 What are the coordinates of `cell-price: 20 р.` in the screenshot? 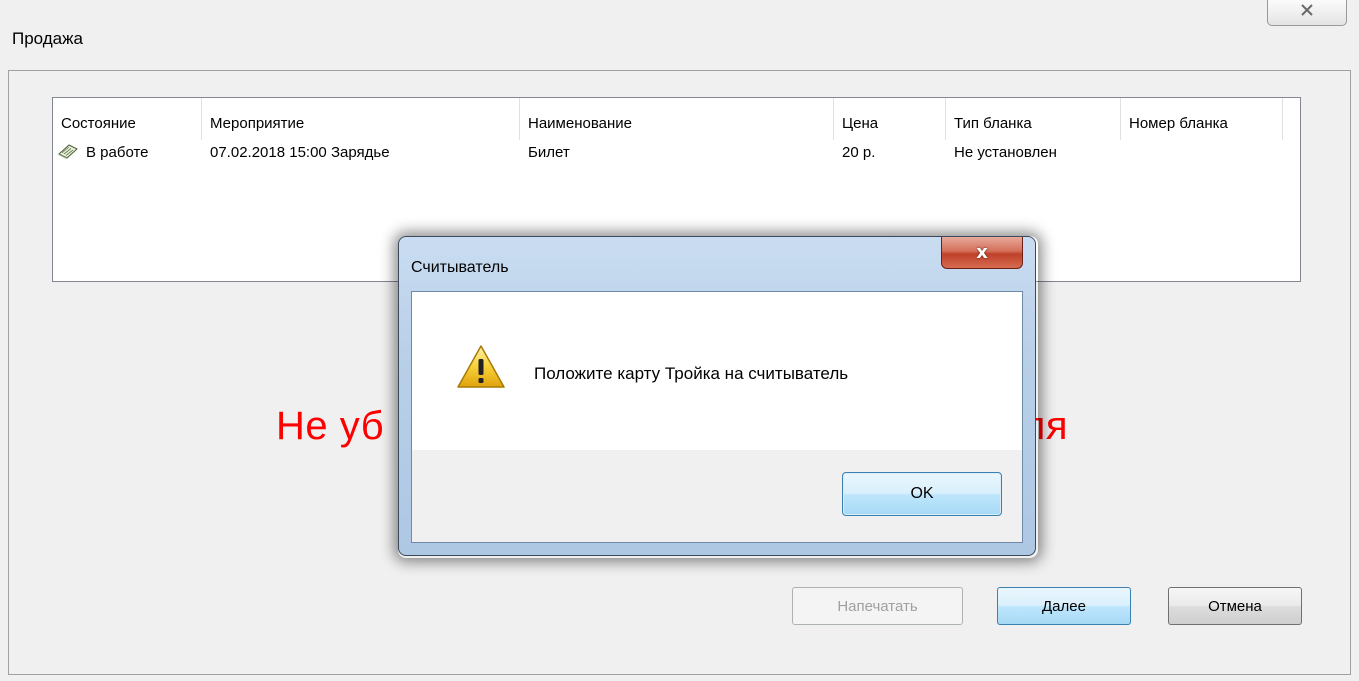 It's located at (859, 152).